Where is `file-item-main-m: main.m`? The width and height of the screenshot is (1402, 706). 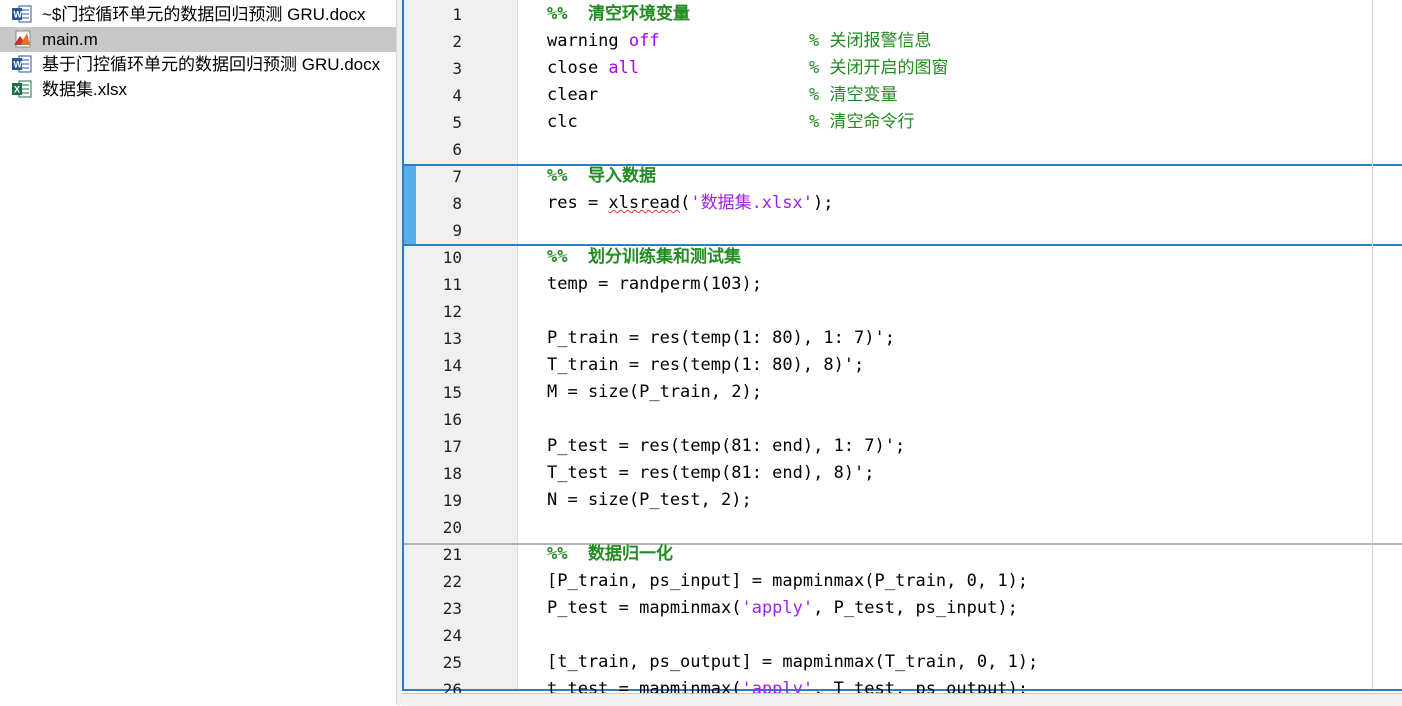 file-item-main-m: main.m is located at coordinates (198, 39).